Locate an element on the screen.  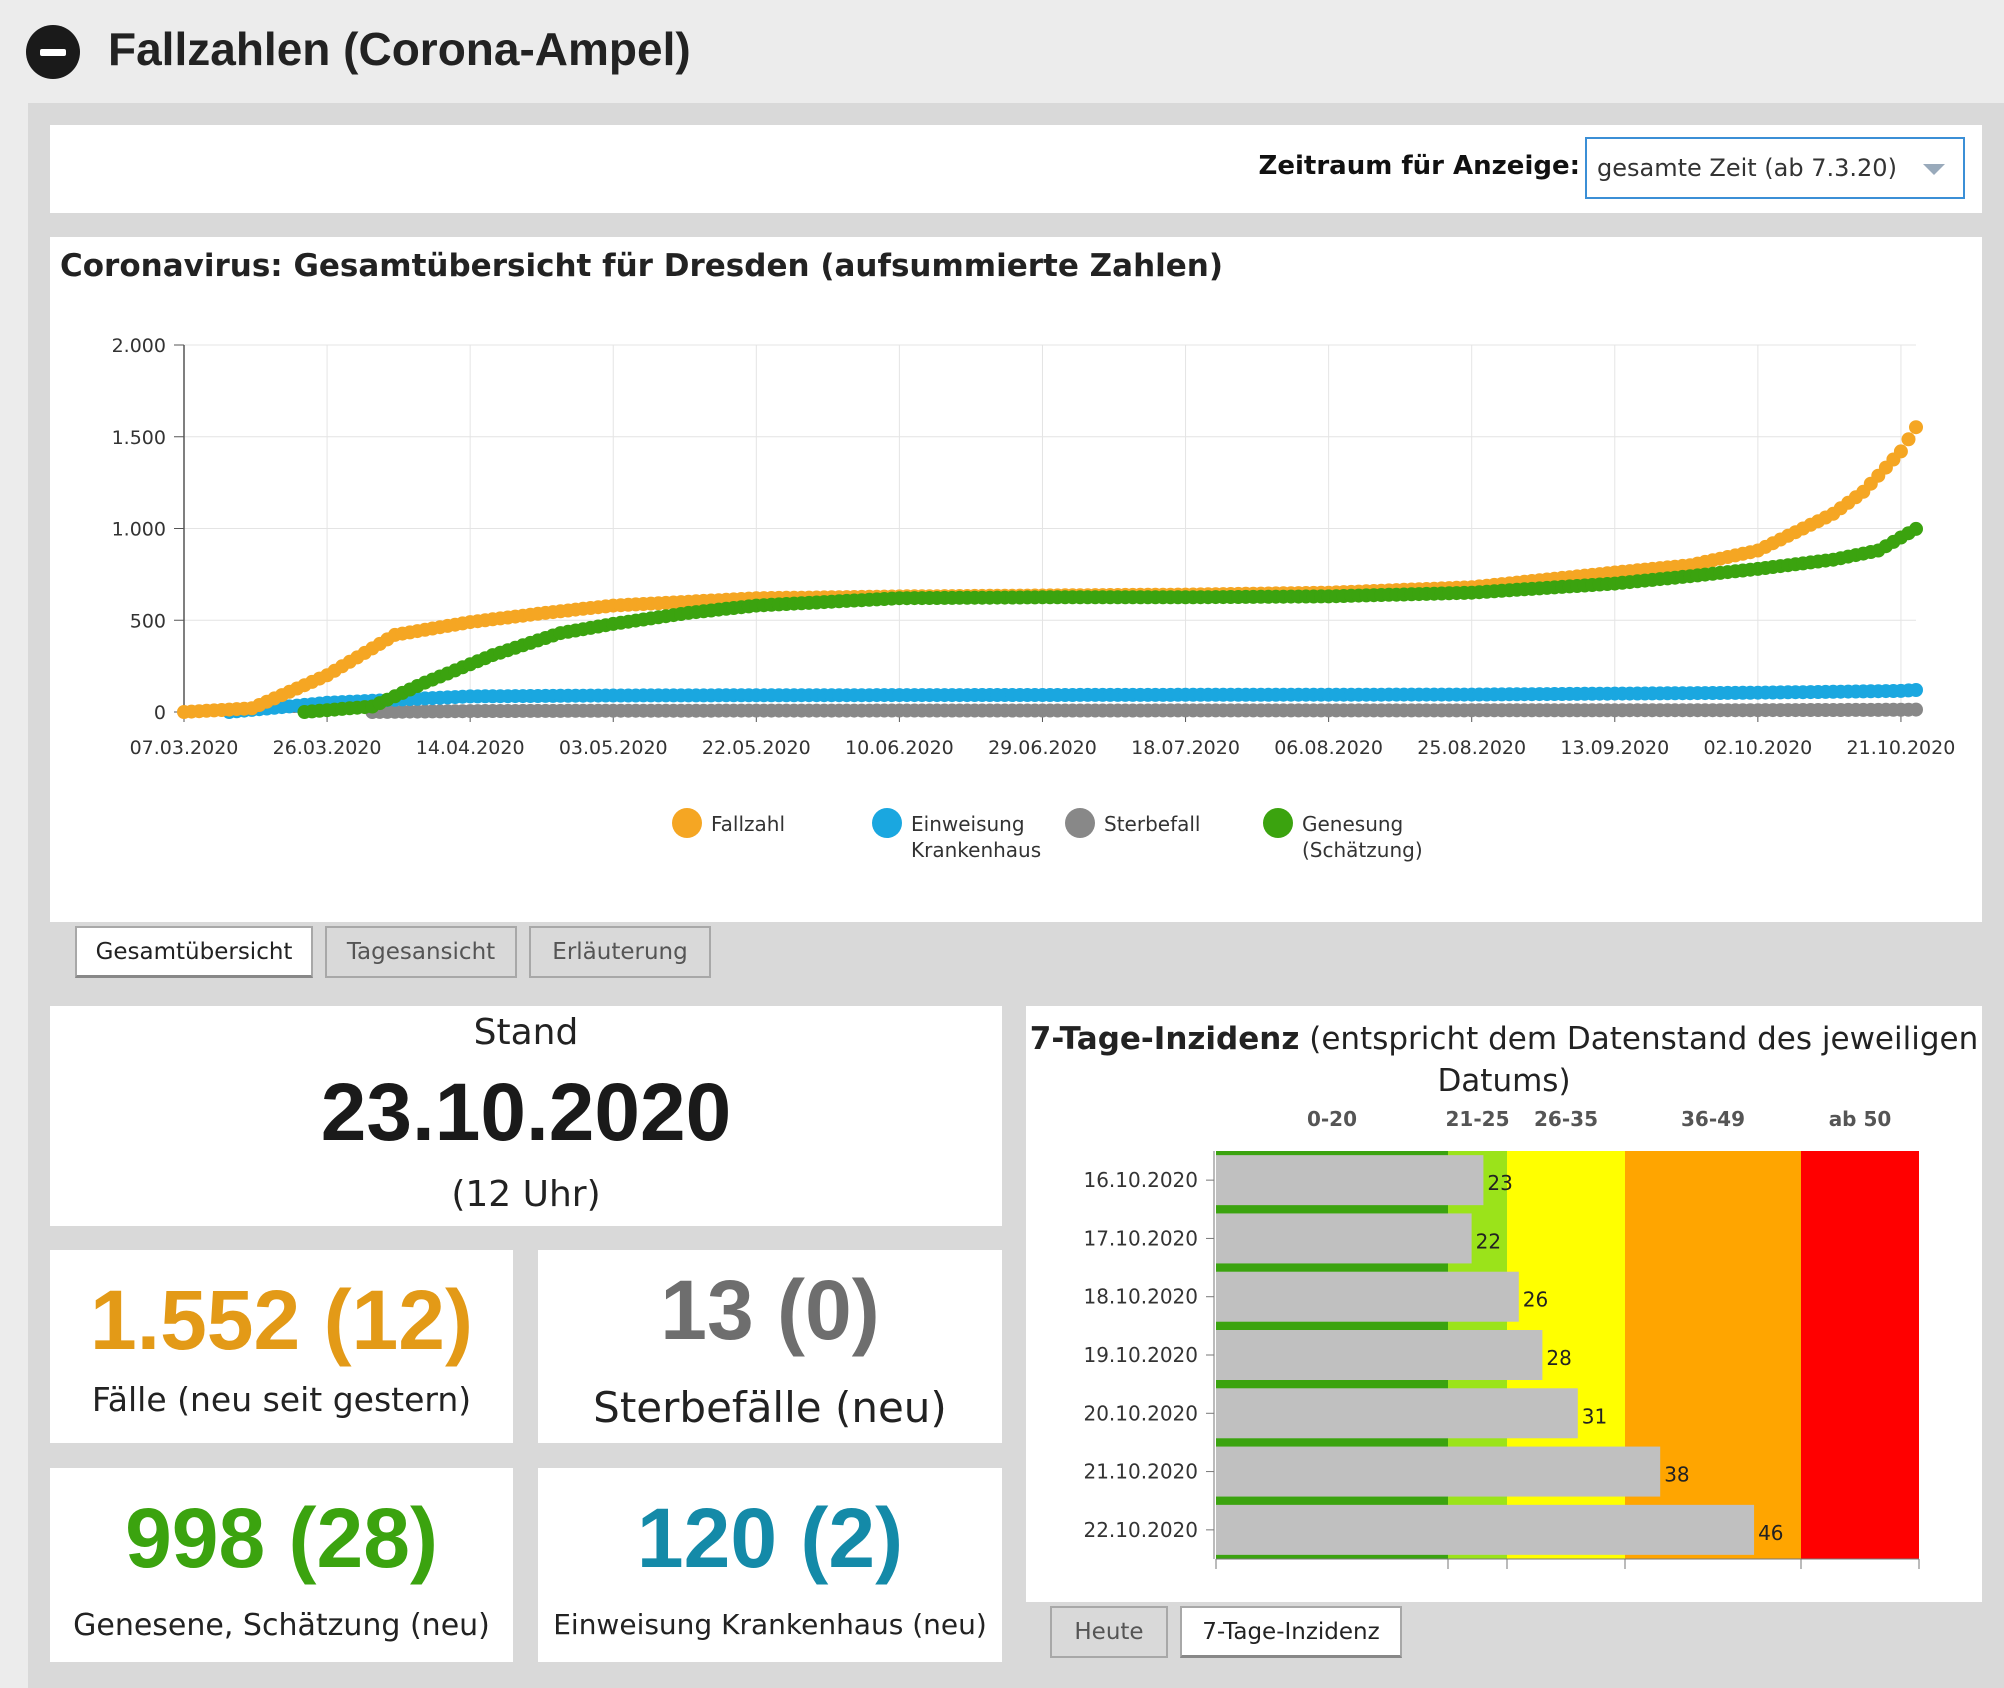
tab-tagesansicht: Tagesansicht is located at coordinates (421, 952).